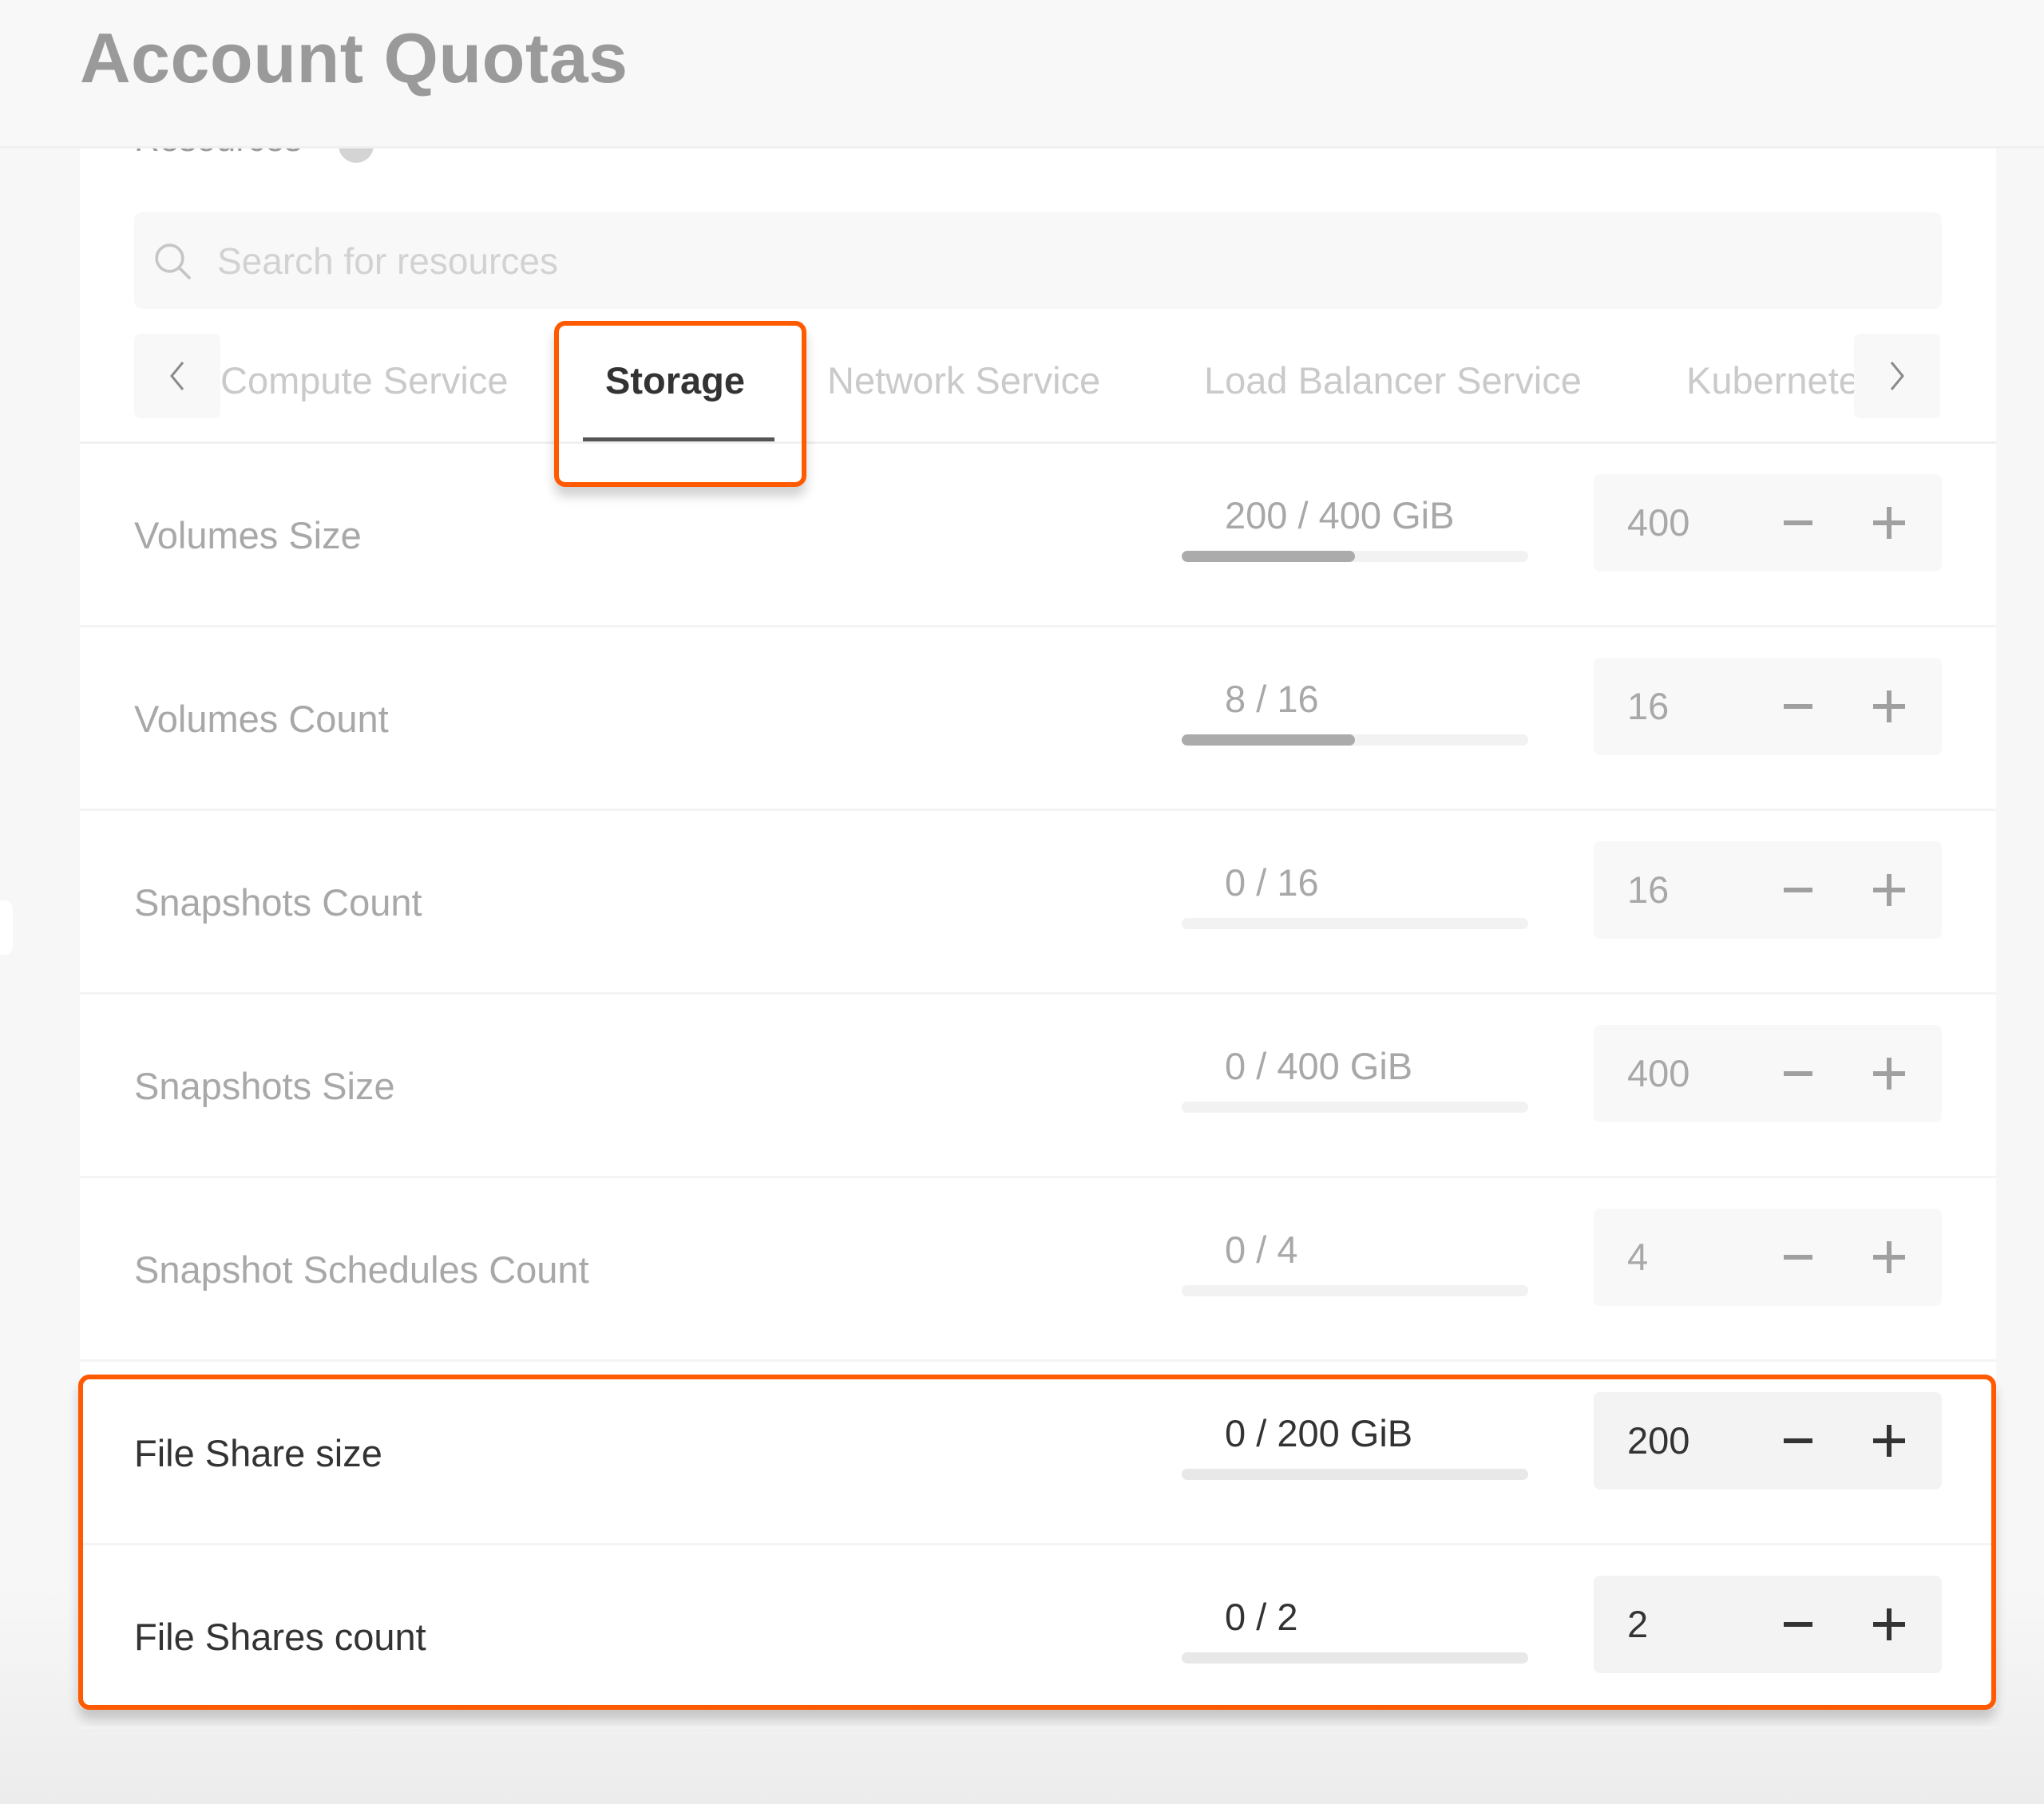 This screenshot has height=1804, width=2044. What do you see at coordinates (1768, 1440) in the screenshot?
I see `quota-stepper: 200` at bounding box center [1768, 1440].